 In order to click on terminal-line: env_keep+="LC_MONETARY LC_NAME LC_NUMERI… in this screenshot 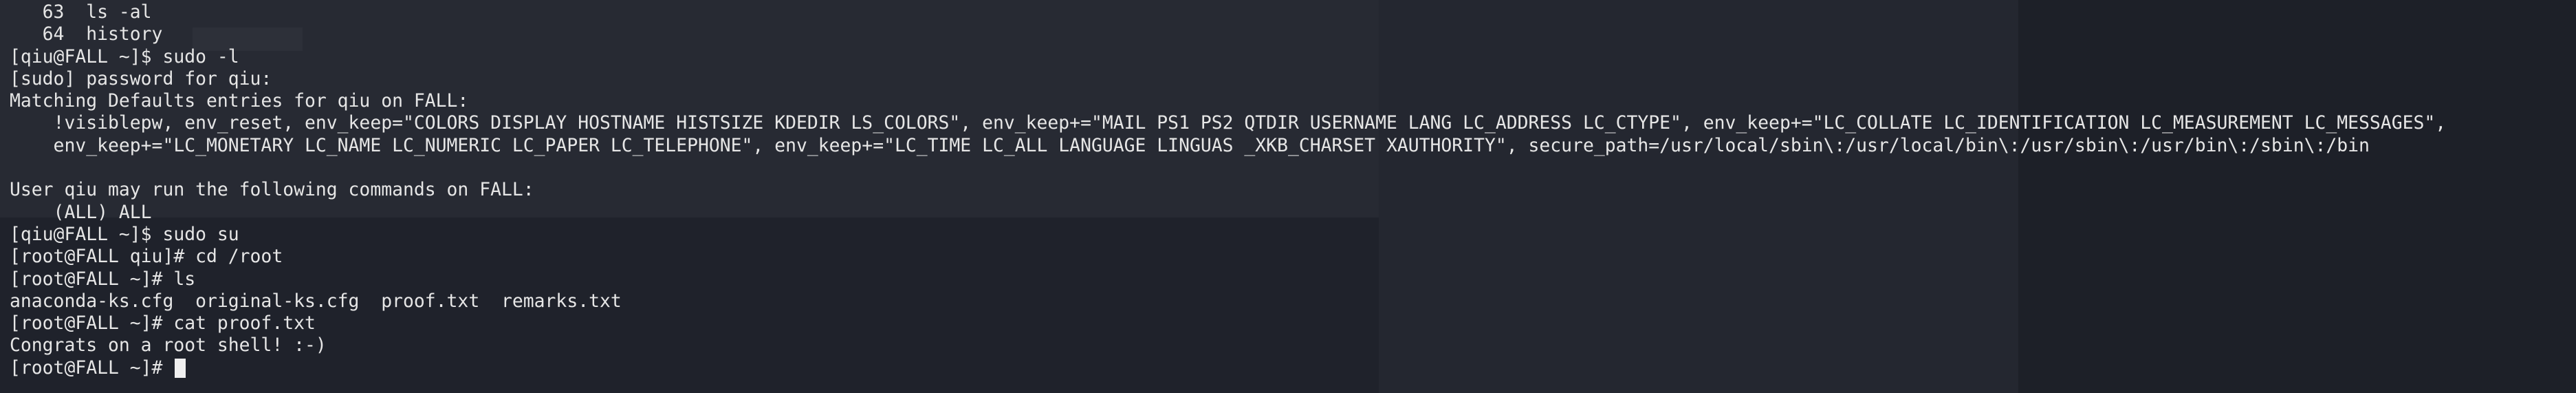, I will do `click(1190, 145)`.